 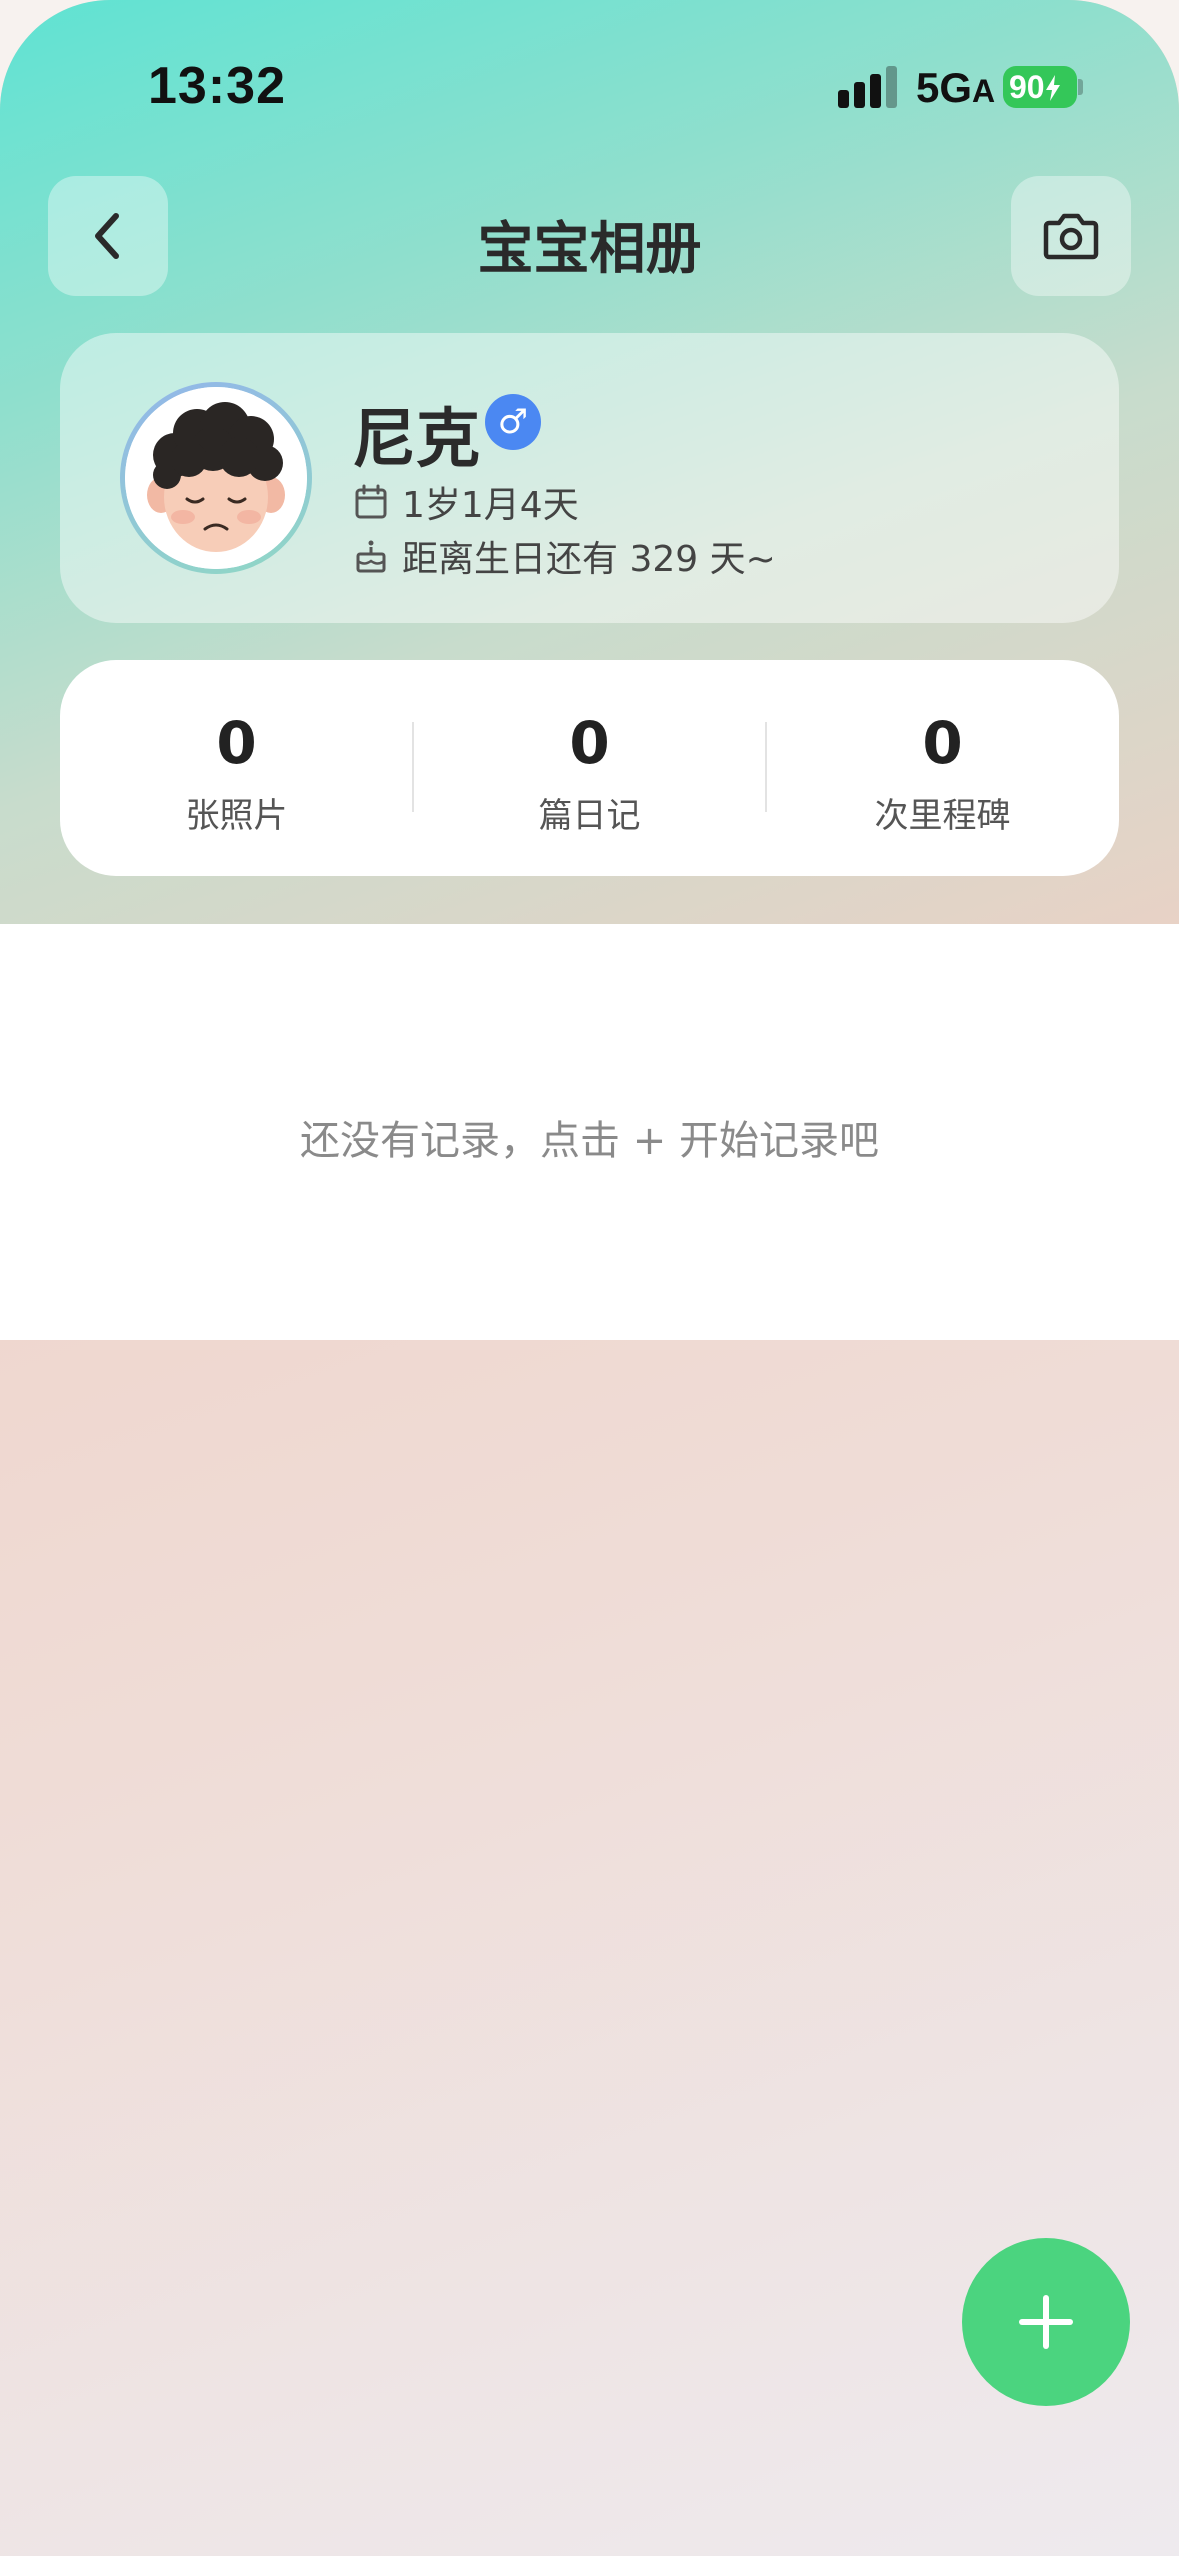 I want to click on stat-label: 张照片, so click(x=236, y=816).